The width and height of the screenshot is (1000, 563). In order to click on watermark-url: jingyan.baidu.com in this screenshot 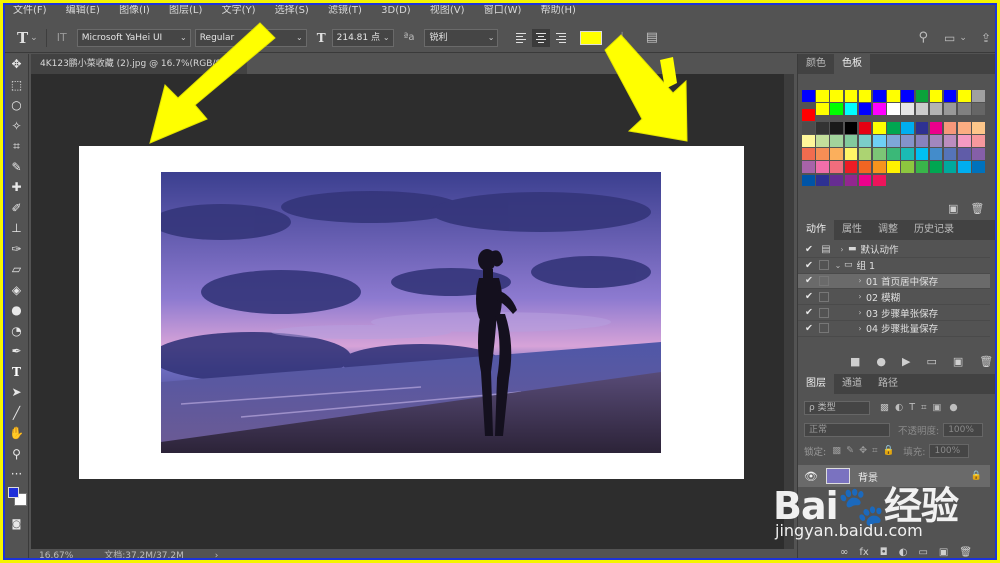, I will do `click(849, 530)`.